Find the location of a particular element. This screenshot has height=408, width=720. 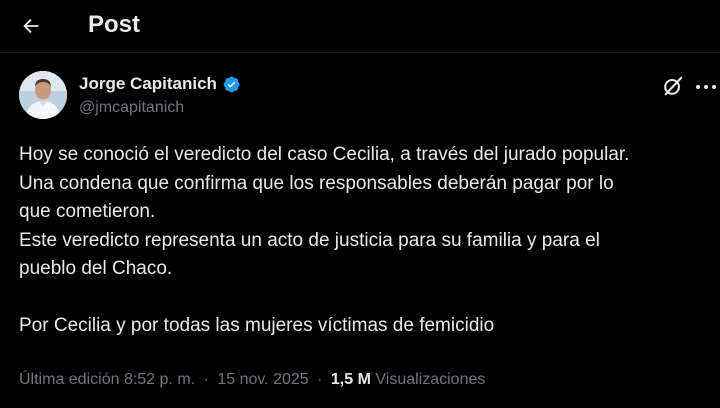

post-line: pueblo del Chaco. is located at coordinates (96, 268).